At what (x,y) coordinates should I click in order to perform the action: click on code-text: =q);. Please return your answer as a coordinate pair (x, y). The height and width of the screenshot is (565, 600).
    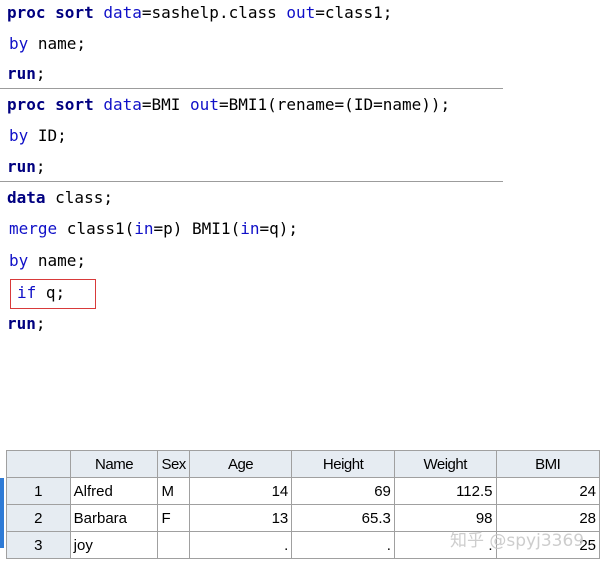
    Looking at the image, I should click on (278, 228).